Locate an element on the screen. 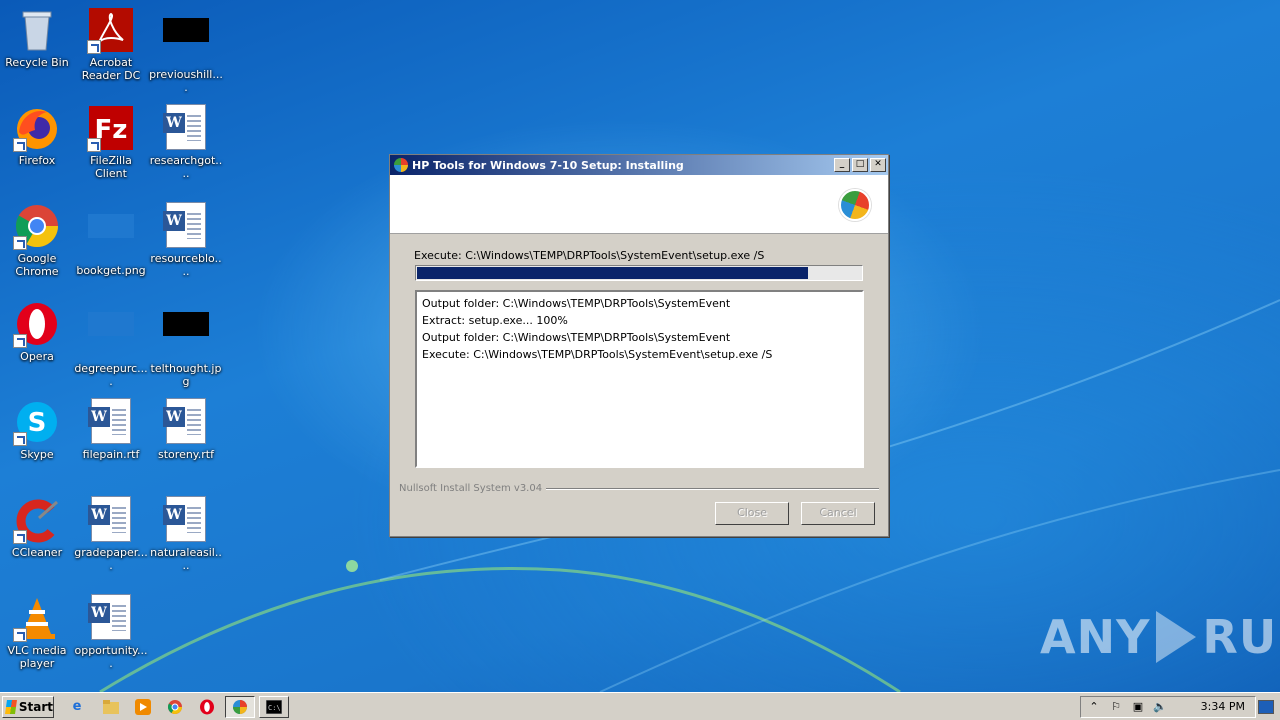 The width and height of the screenshot is (1280, 720). desktop-icon-storeny: W storeny.rtf is located at coordinates (186, 429).